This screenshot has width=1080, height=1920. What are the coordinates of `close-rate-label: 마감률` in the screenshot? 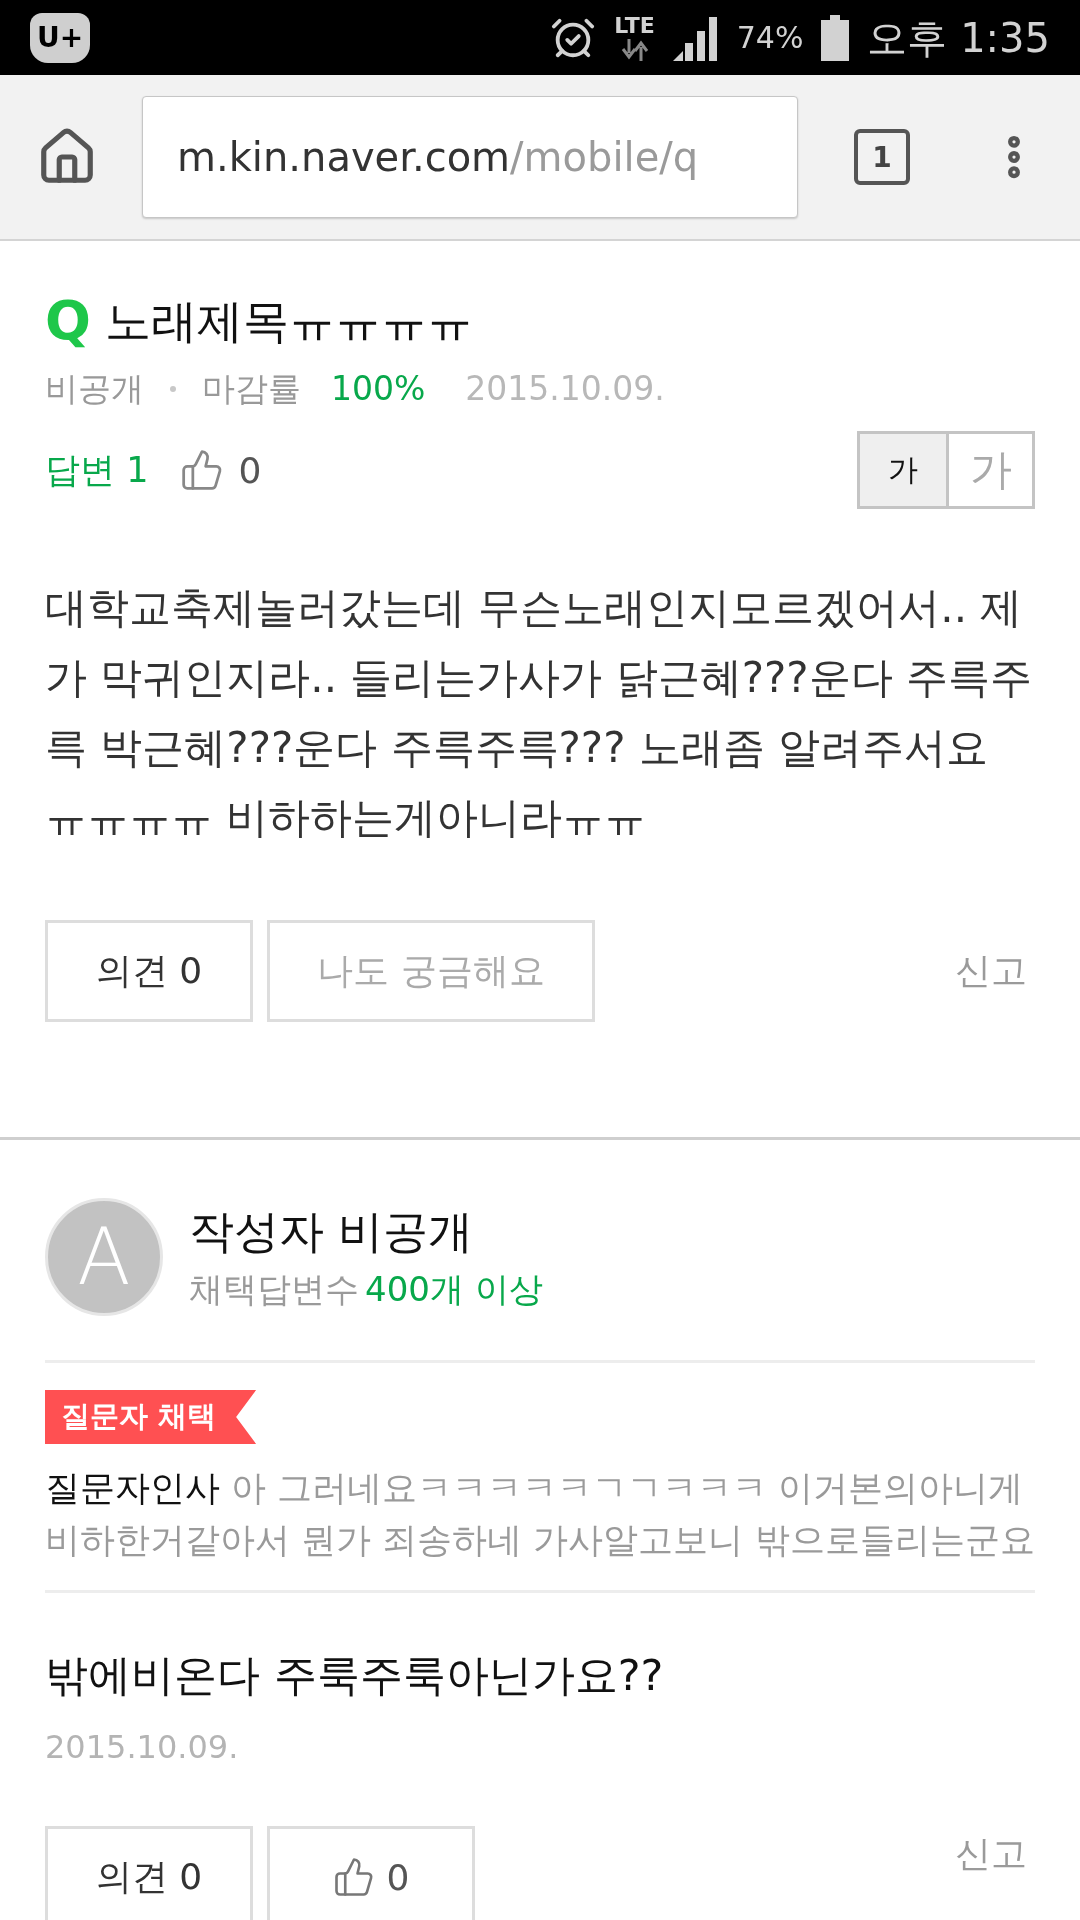 It's located at (251, 389).